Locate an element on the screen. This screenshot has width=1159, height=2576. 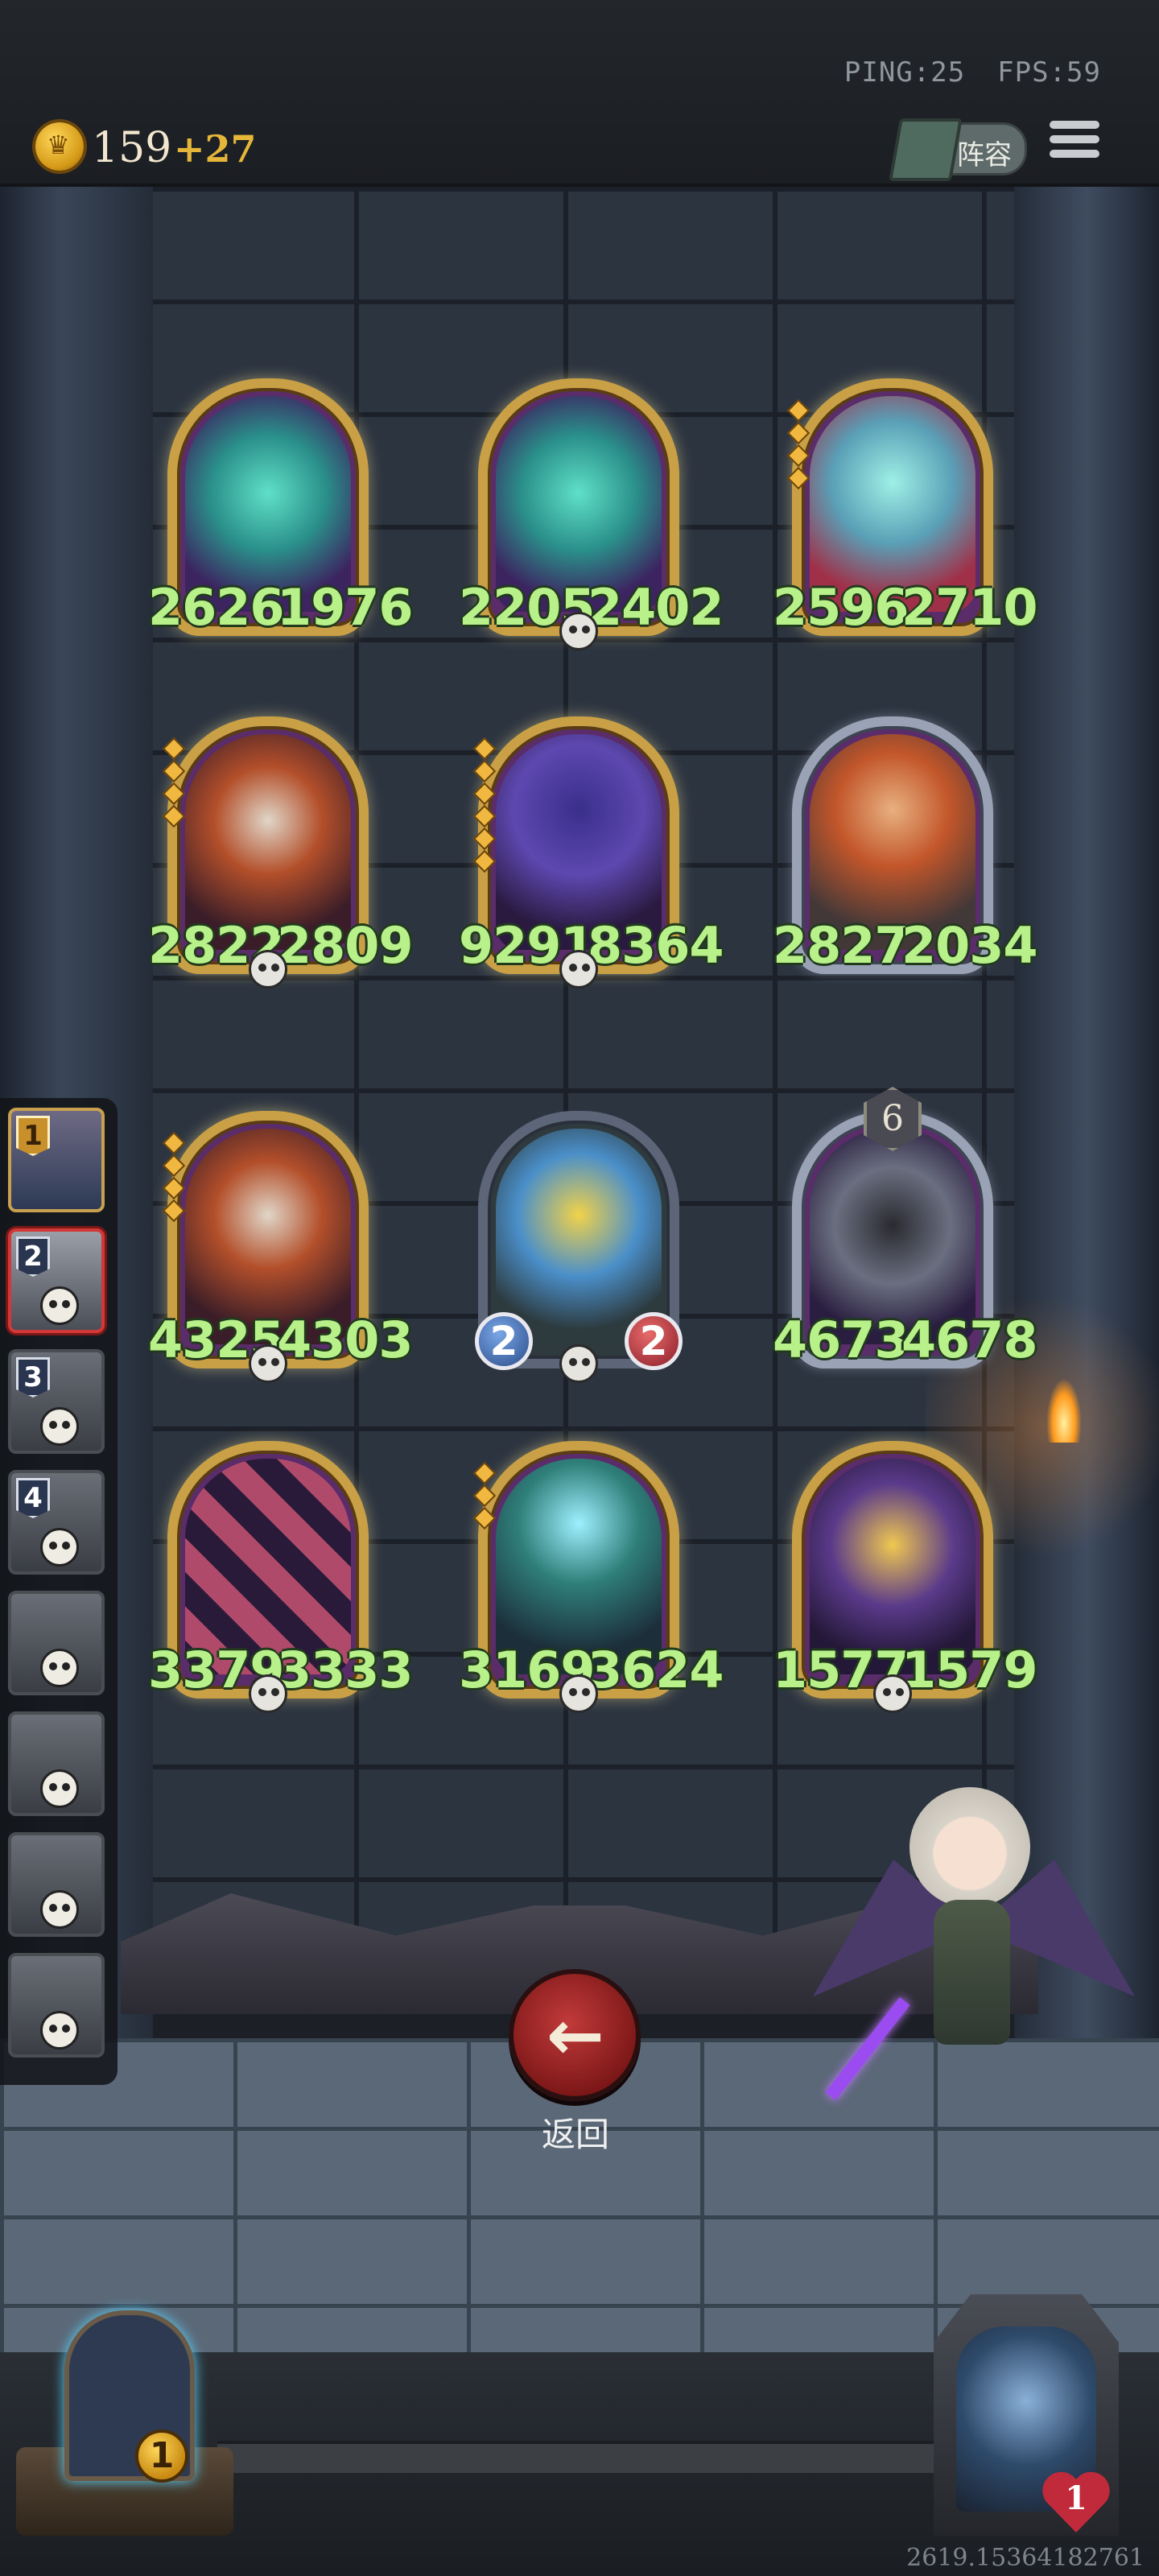
player-portrait: 1 is located at coordinates (124, 2427).